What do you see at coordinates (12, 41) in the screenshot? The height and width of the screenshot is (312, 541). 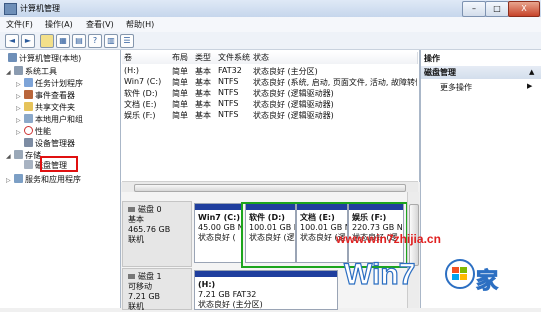 I see `back-icon: ◄` at bounding box center [12, 41].